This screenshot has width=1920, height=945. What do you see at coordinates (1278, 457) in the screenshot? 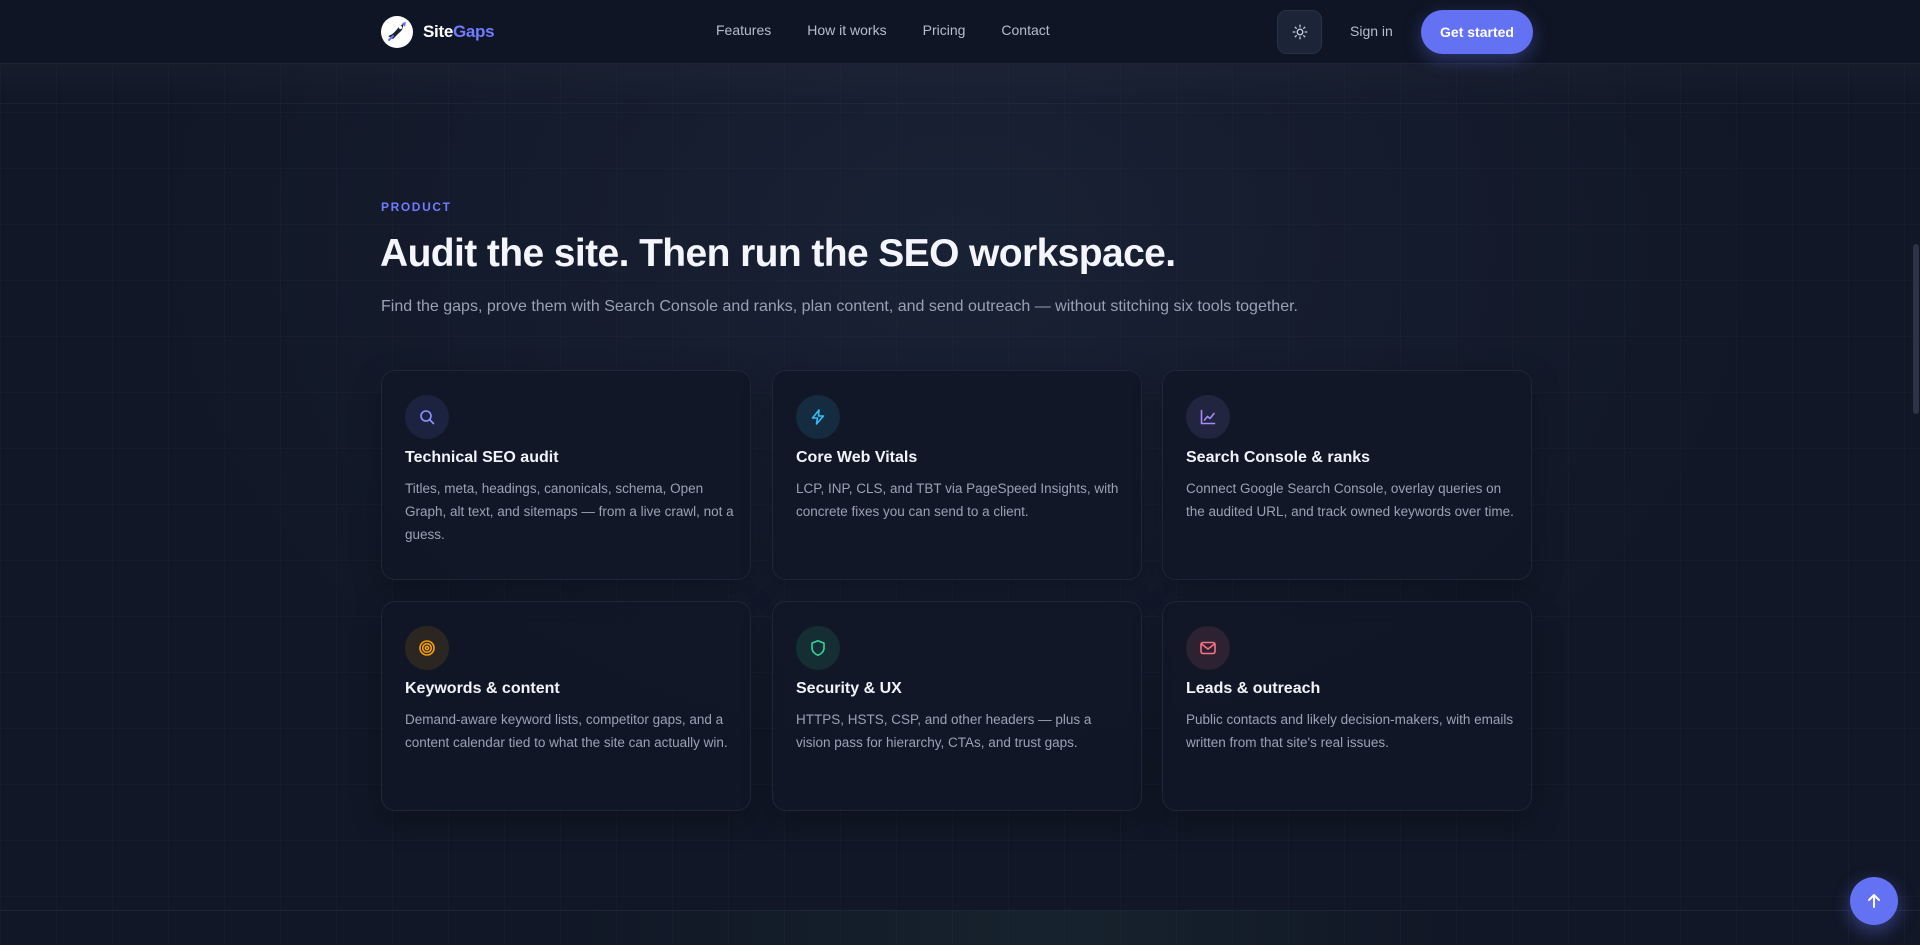
I see `feature-title: Search Console & ranks` at bounding box center [1278, 457].